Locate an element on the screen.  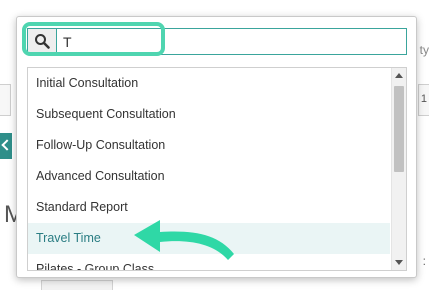
list-item: Follow-Up Consultation is located at coordinates (209, 145).